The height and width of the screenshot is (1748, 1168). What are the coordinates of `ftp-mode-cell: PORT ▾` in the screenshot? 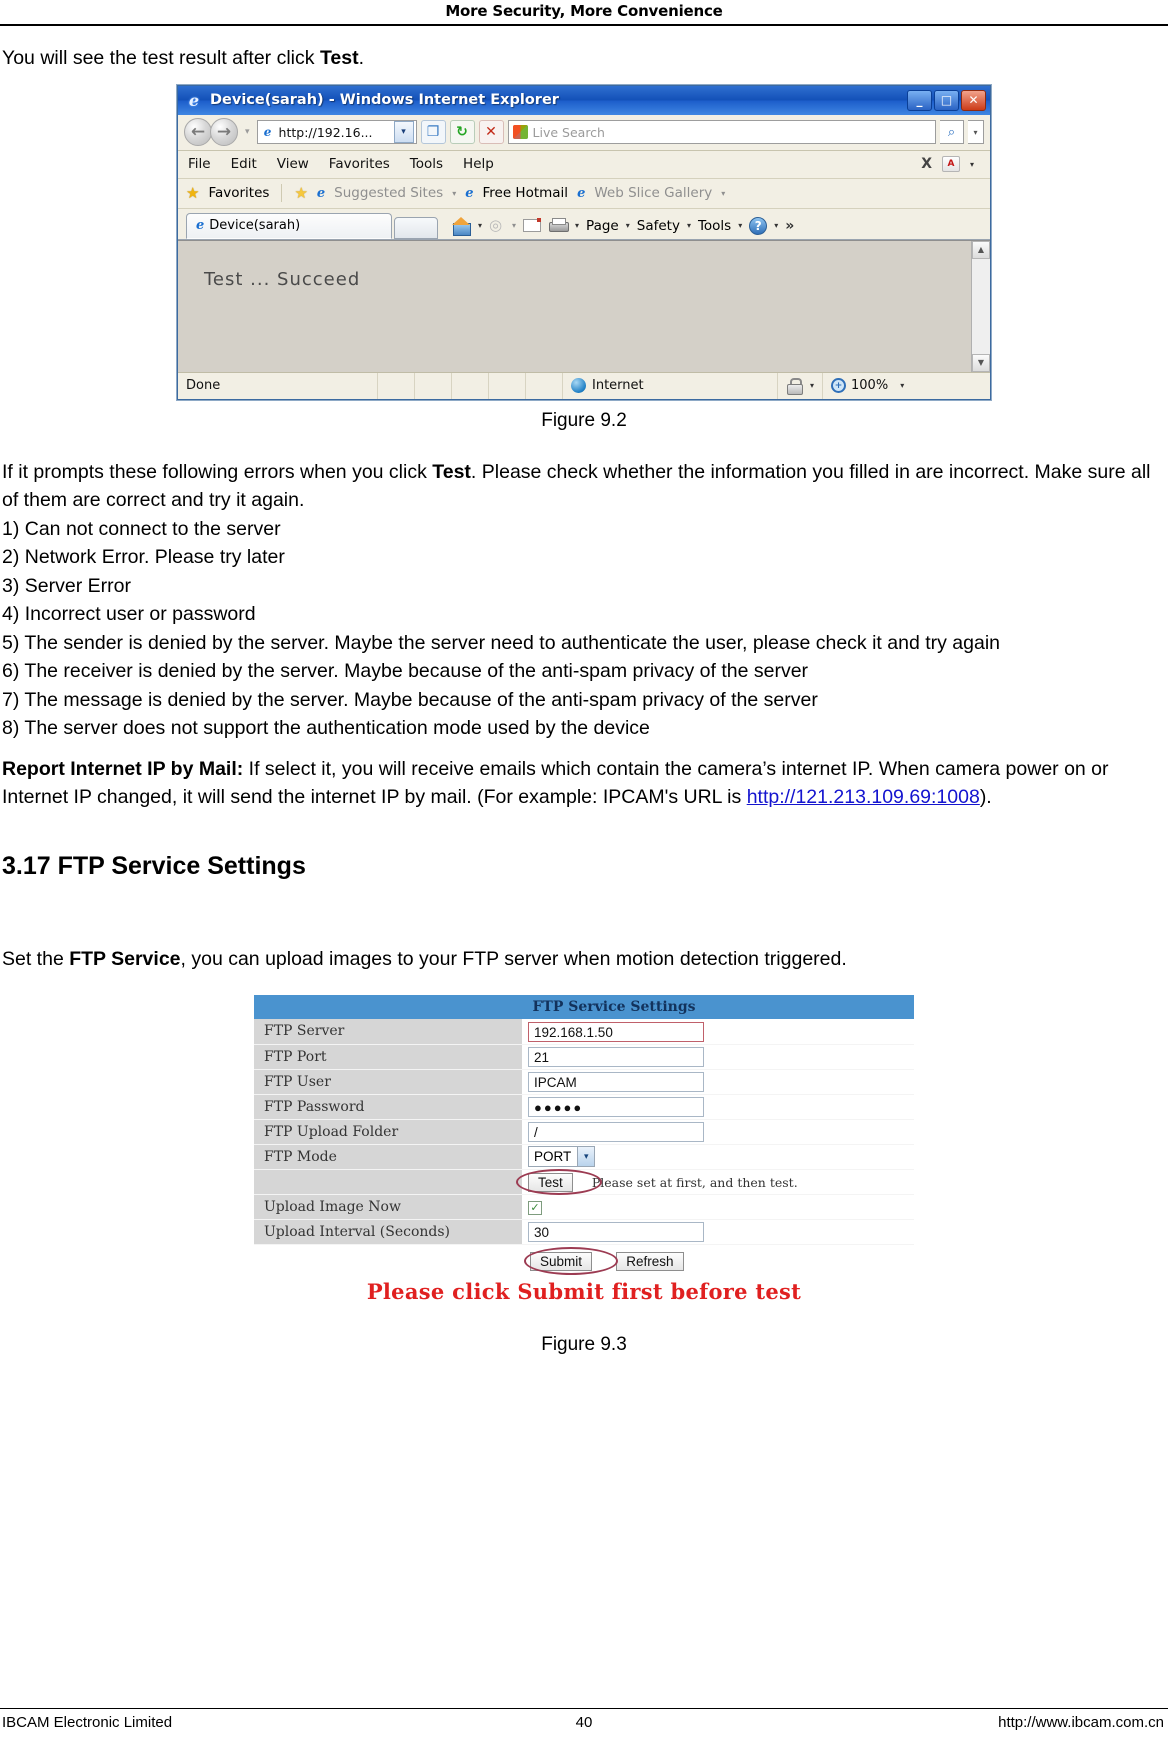 It's located at (718, 1157).